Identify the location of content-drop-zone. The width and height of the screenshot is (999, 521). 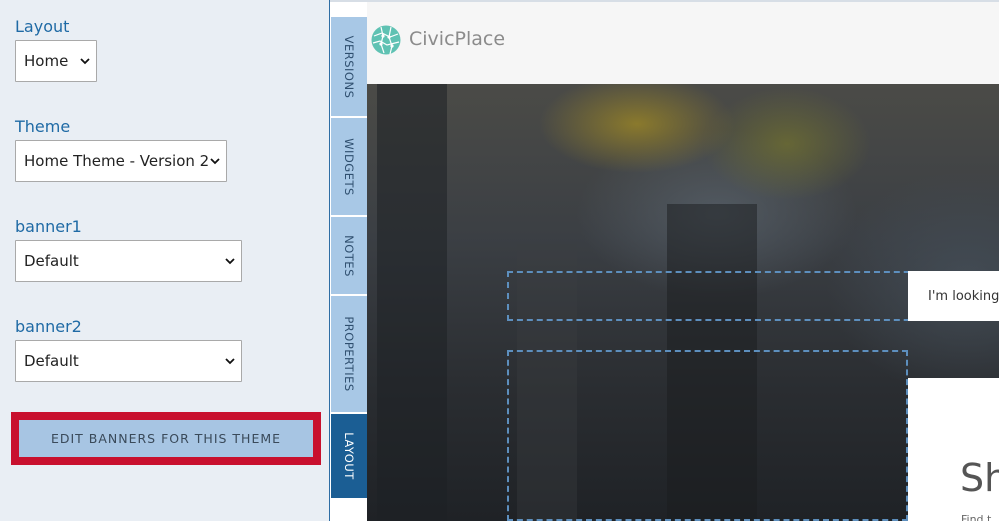
(707, 435).